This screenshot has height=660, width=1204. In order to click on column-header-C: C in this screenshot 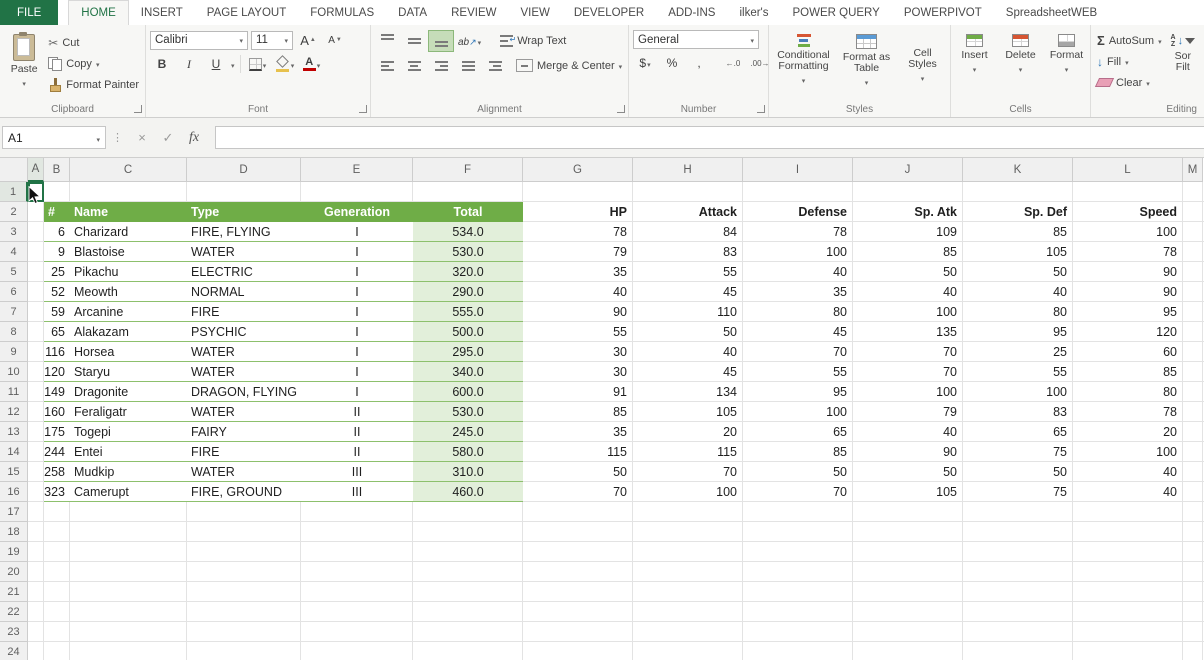, I will do `click(128, 170)`.